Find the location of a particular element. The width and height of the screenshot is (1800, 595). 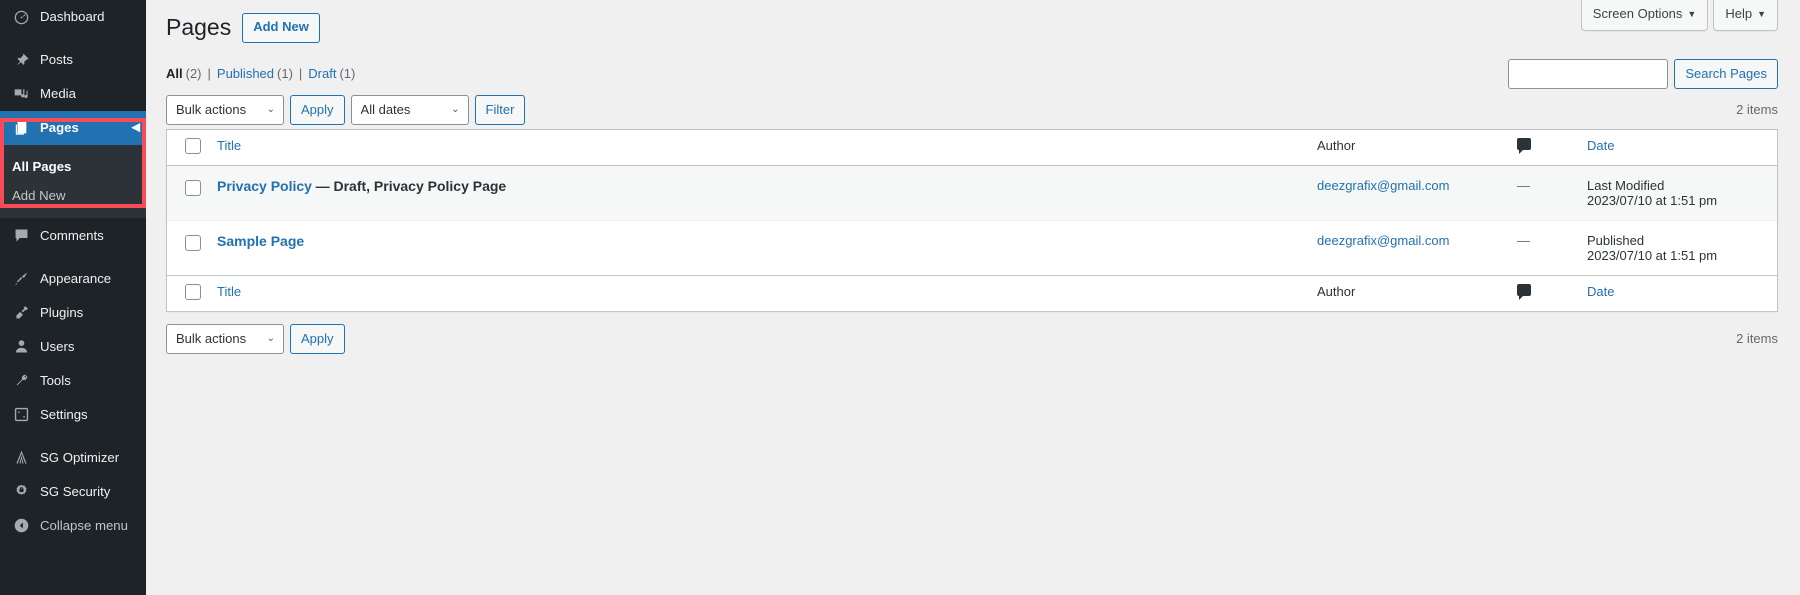

row-comments-cell: — is located at coordinates (1542, 248).